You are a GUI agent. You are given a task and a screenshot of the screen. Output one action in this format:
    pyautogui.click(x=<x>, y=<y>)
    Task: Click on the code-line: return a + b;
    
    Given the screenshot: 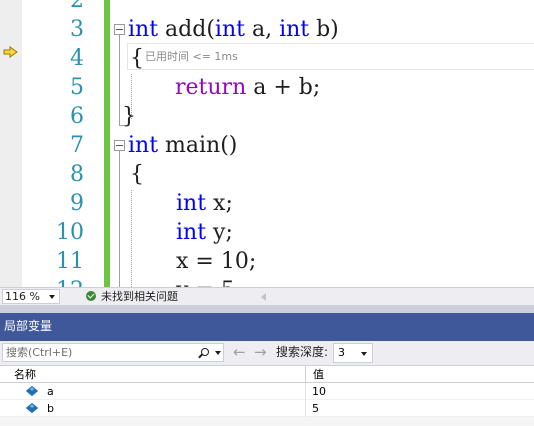 What is the action you would take?
    pyautogui.click(x=247, y=87)
    